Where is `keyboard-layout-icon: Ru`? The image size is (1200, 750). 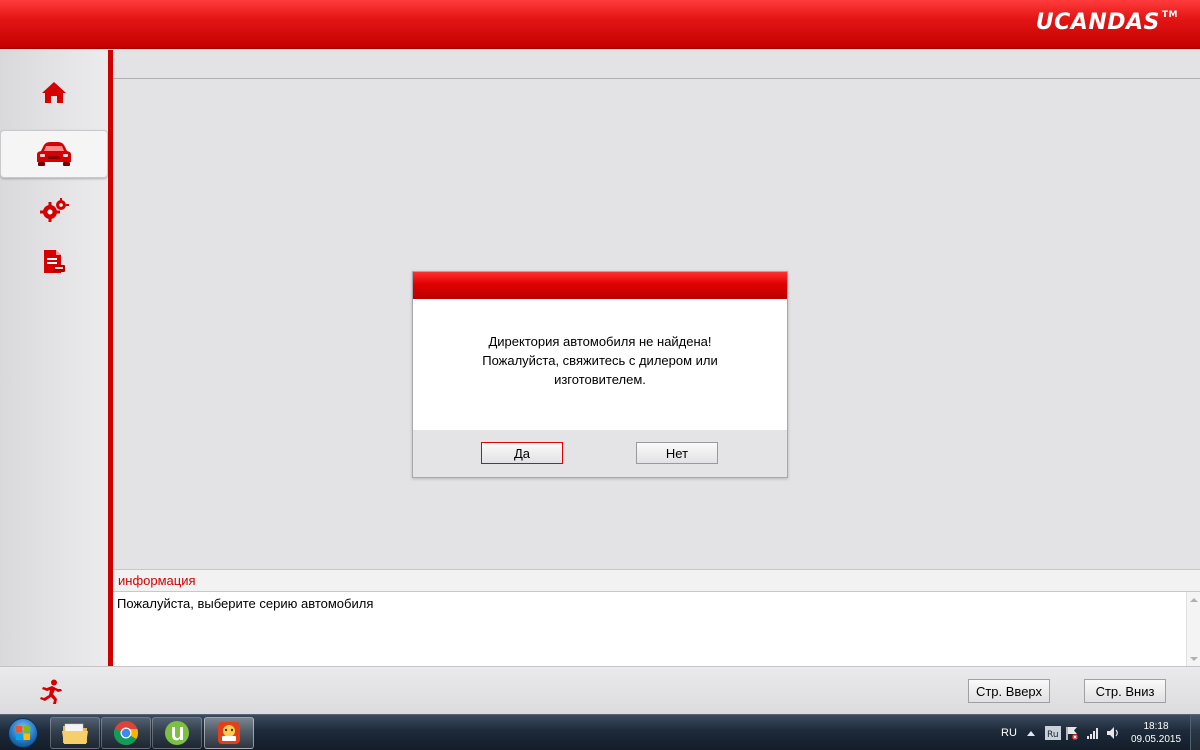 keyboard-layout-icon: Ru is located at coordinates (1053, 733).